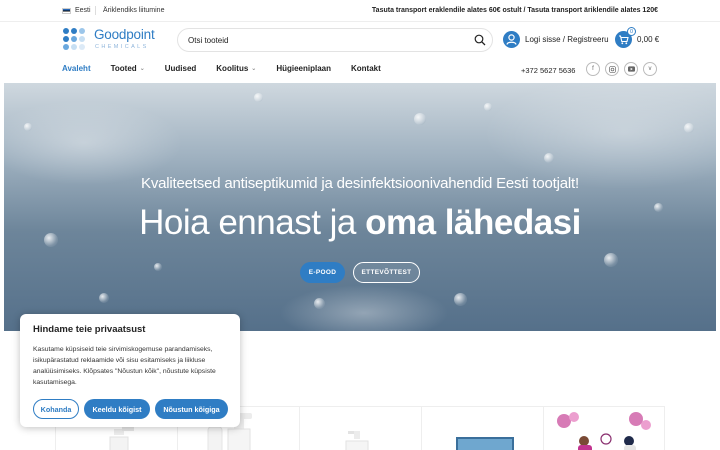  I want to click on logo-subtitle: CHEMICALS, so click(122, 47).